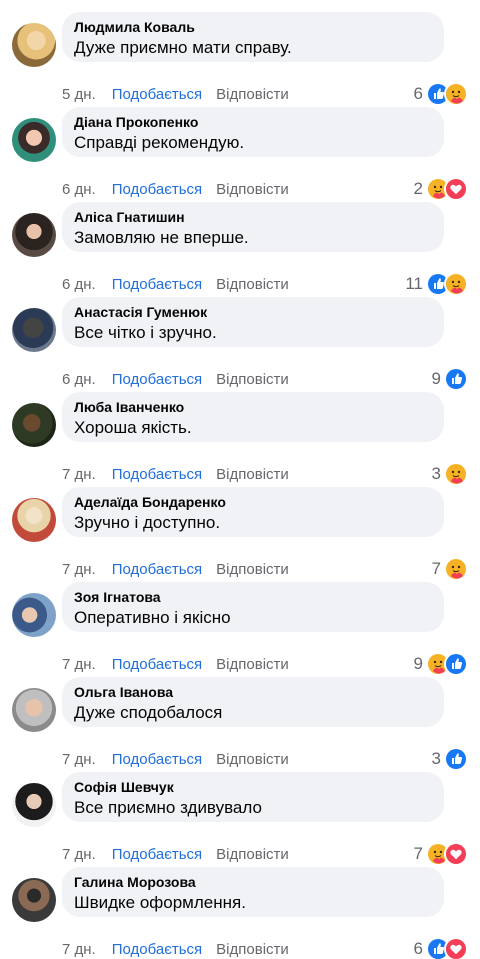 This screenshot has height=959, width=480. What do you see at coordinates (253, 27) in the screenshot?
I see `comment-author: Людмила Коваль` at bounding box center [253, 27].